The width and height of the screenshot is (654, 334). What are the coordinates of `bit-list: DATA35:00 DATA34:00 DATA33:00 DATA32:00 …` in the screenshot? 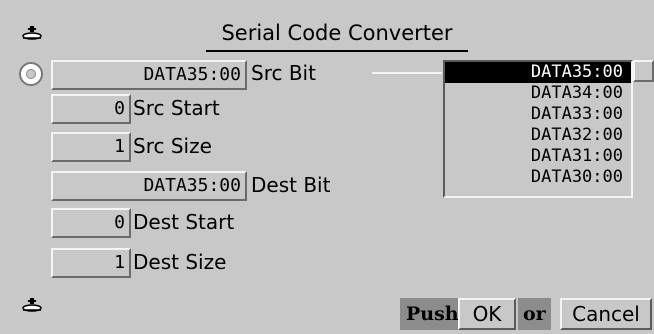 It's located at (538, 129).